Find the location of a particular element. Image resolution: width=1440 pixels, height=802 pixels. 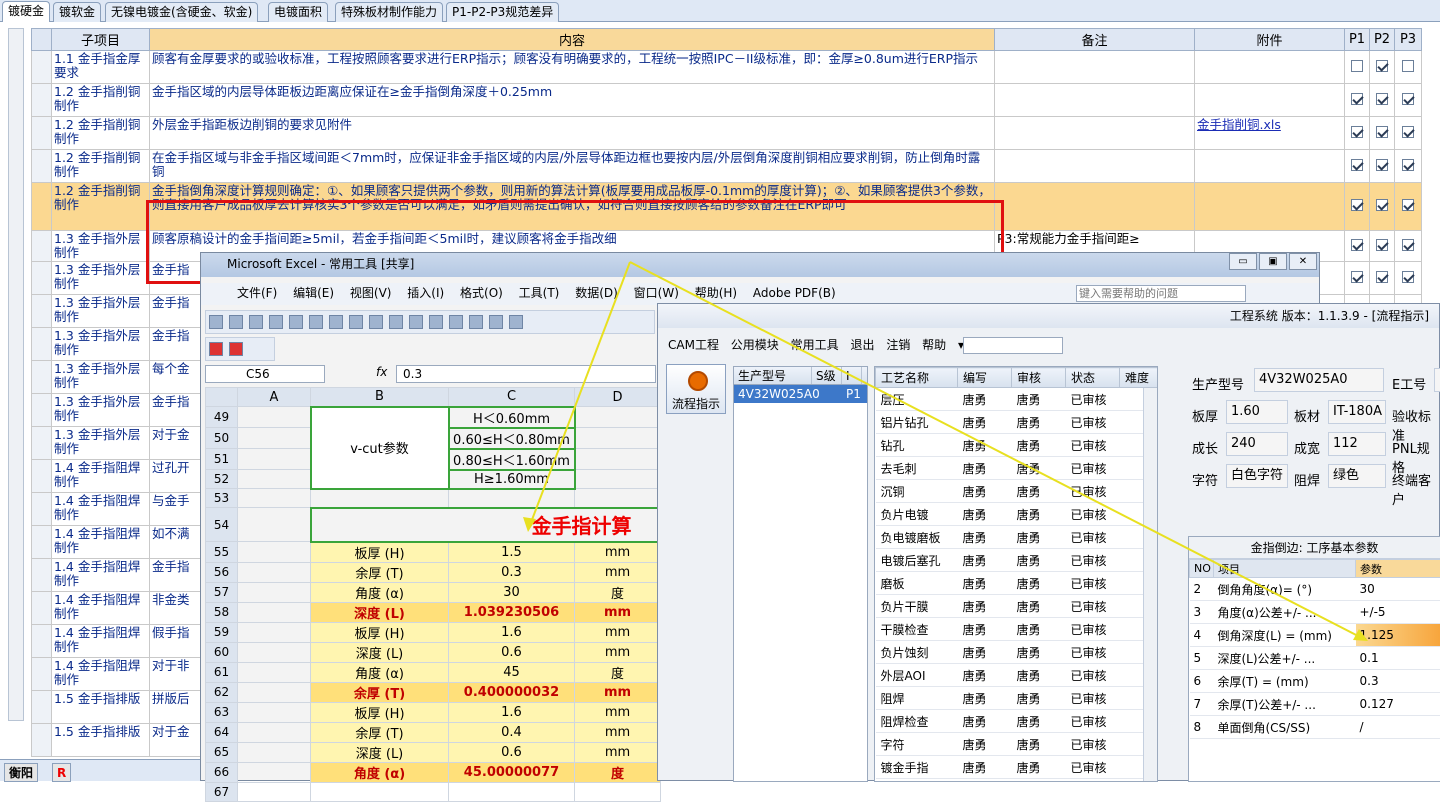

permission-icon is located at coordinates (276, 322).